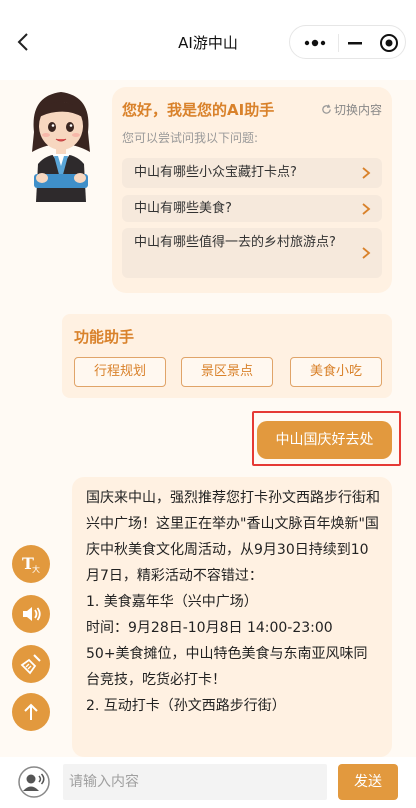  Describe the element at coordinates (198, 110) in the screenshot. I see `greeting-title: 您好，我是您的AI助手` at that location.